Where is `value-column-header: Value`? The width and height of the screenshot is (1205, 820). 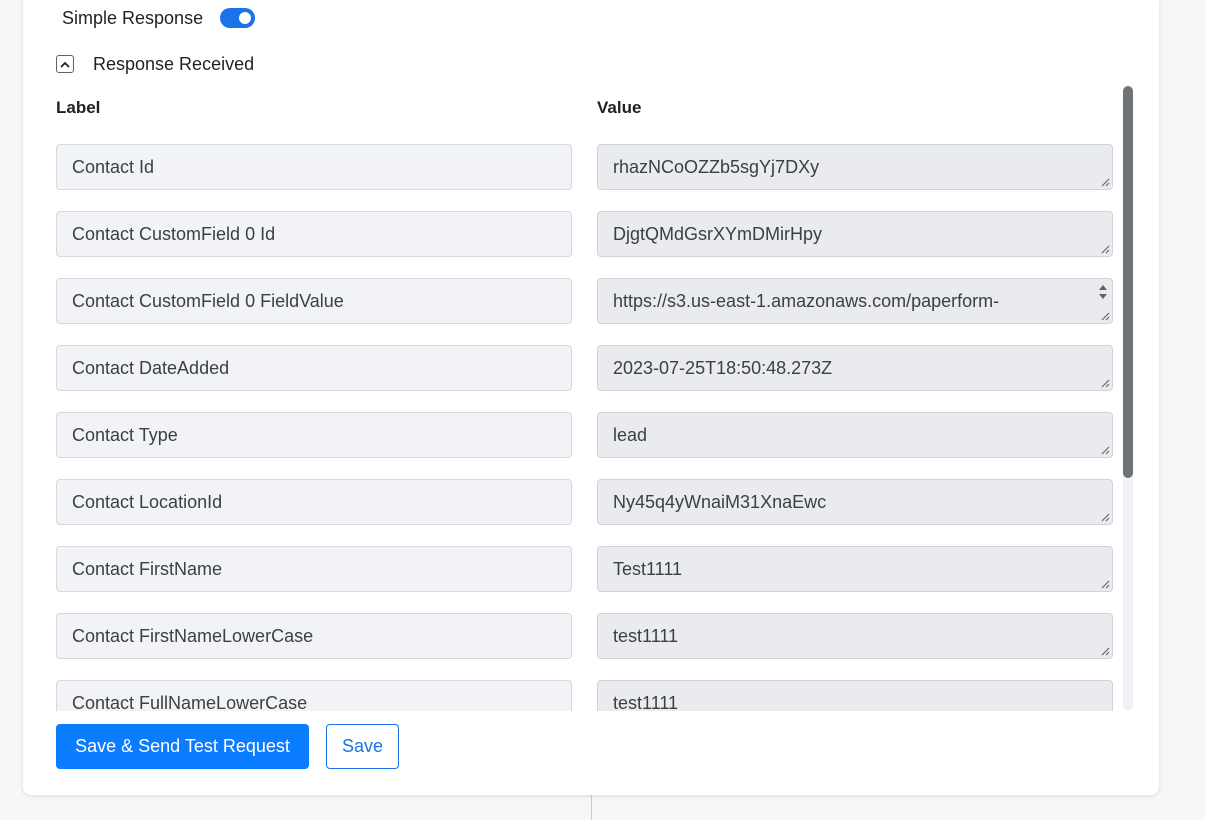
value-column-header: Value is located at coordinates (619, 107).